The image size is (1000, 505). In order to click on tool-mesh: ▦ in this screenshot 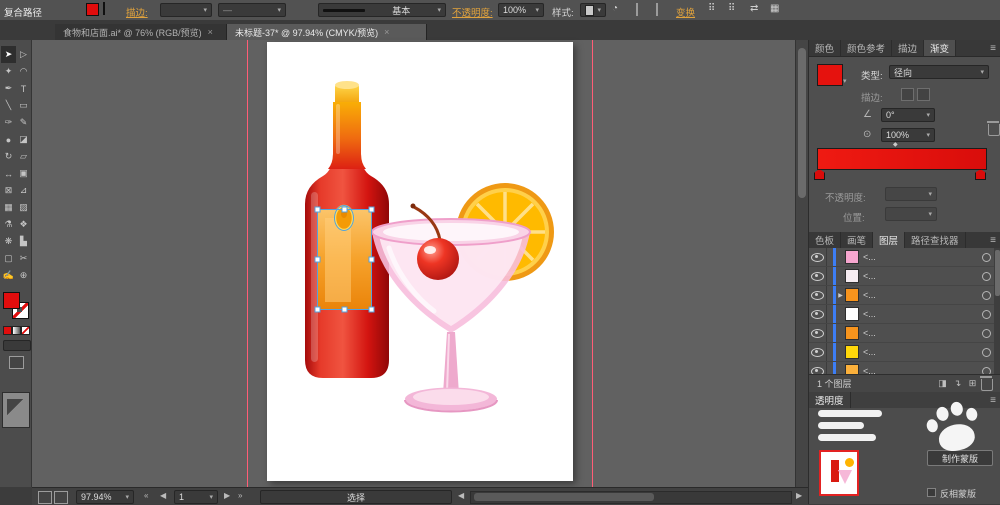, I will do `click(8, 207)`.